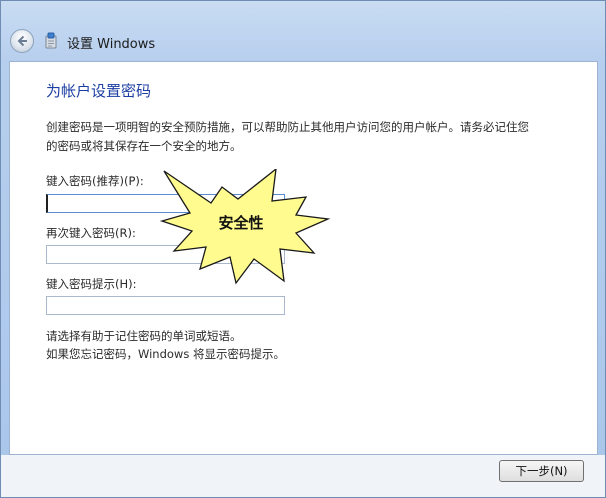 The height and width of the screenshot is (498, 606). I want to click on back-arrow-icon, so click(22, 41).